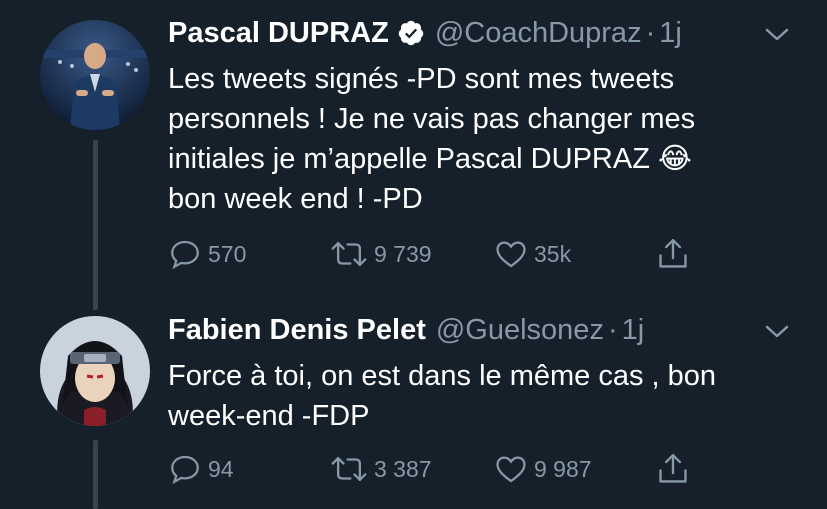  I want to click on tweet-header: Pascal DUPRAZ @CoachDupraz · 1j, so click(425, 33).